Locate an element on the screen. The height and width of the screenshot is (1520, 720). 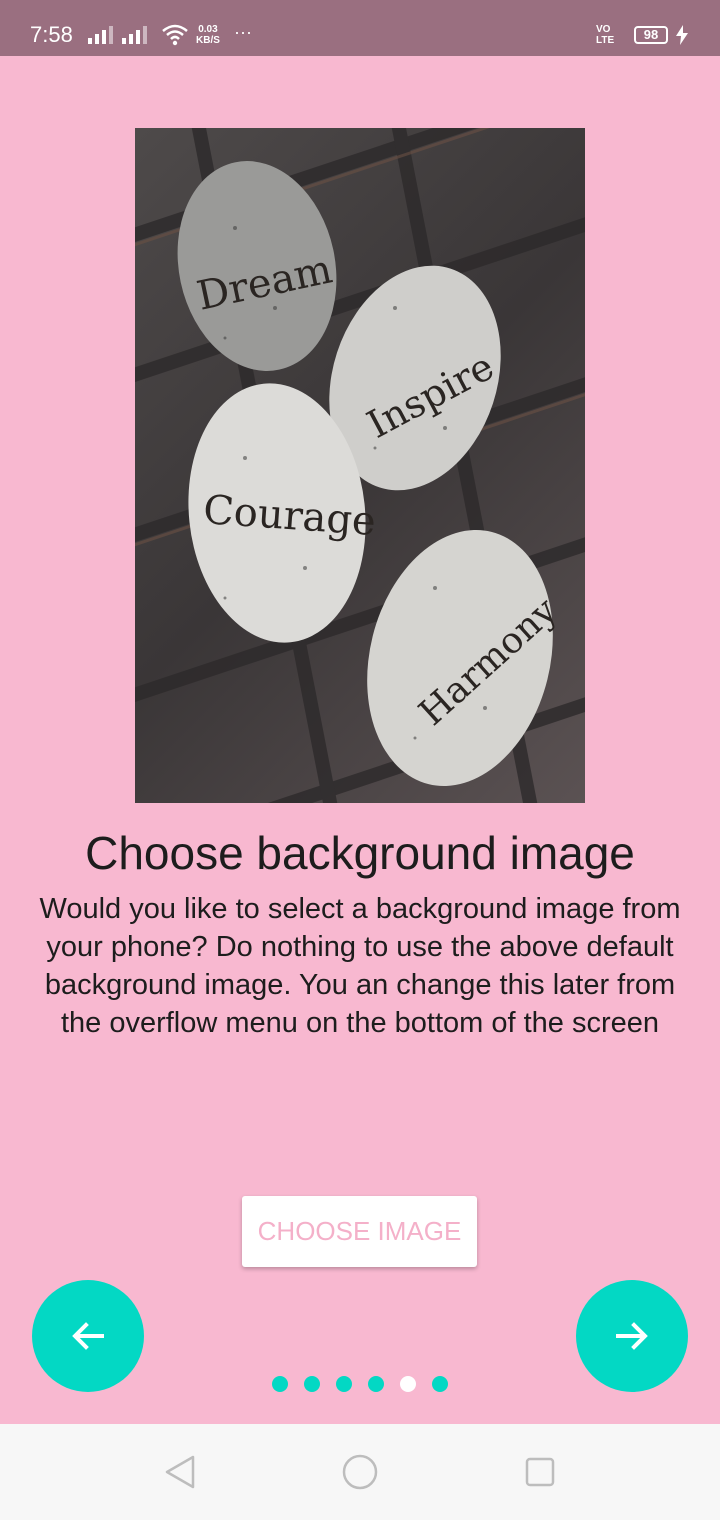
previous-button is located at coordinates (88, 1336).